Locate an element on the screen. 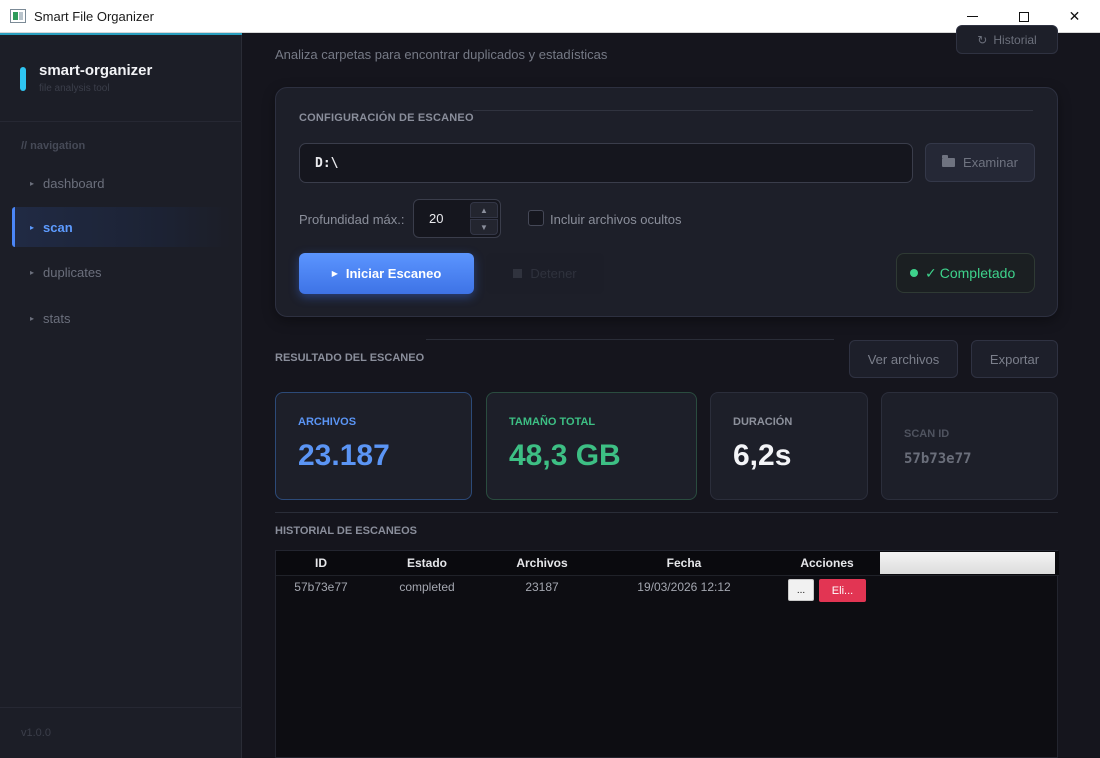 Image resolution: width=1100 pixels, height=758 pixels. cell-id: 57b73e77 is located at coordinates (321, 587).